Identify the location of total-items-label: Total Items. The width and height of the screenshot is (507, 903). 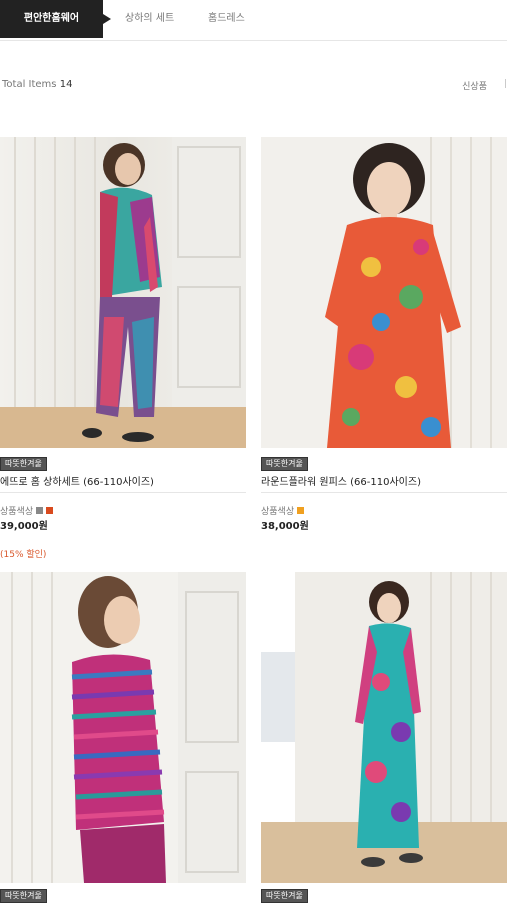
(29, 84).